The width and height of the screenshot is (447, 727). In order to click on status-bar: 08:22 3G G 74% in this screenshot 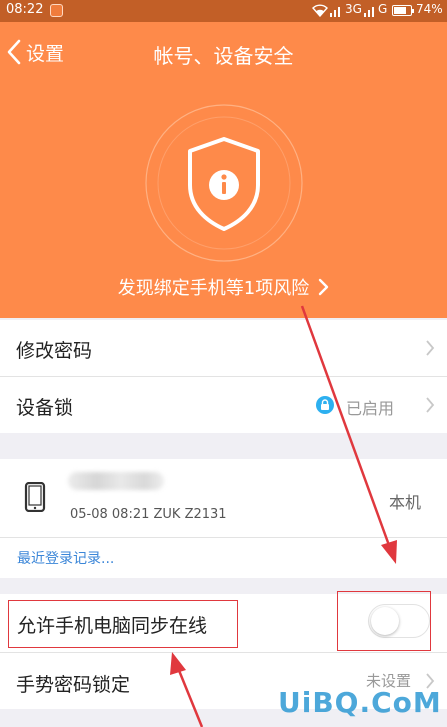, I will do `click(223, 11)`.